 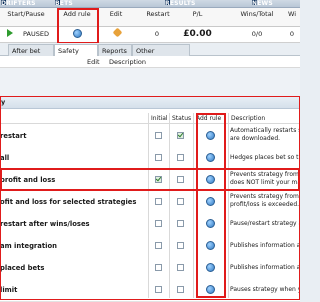 I want to click on edit-icon, so click(x=117, y=32).